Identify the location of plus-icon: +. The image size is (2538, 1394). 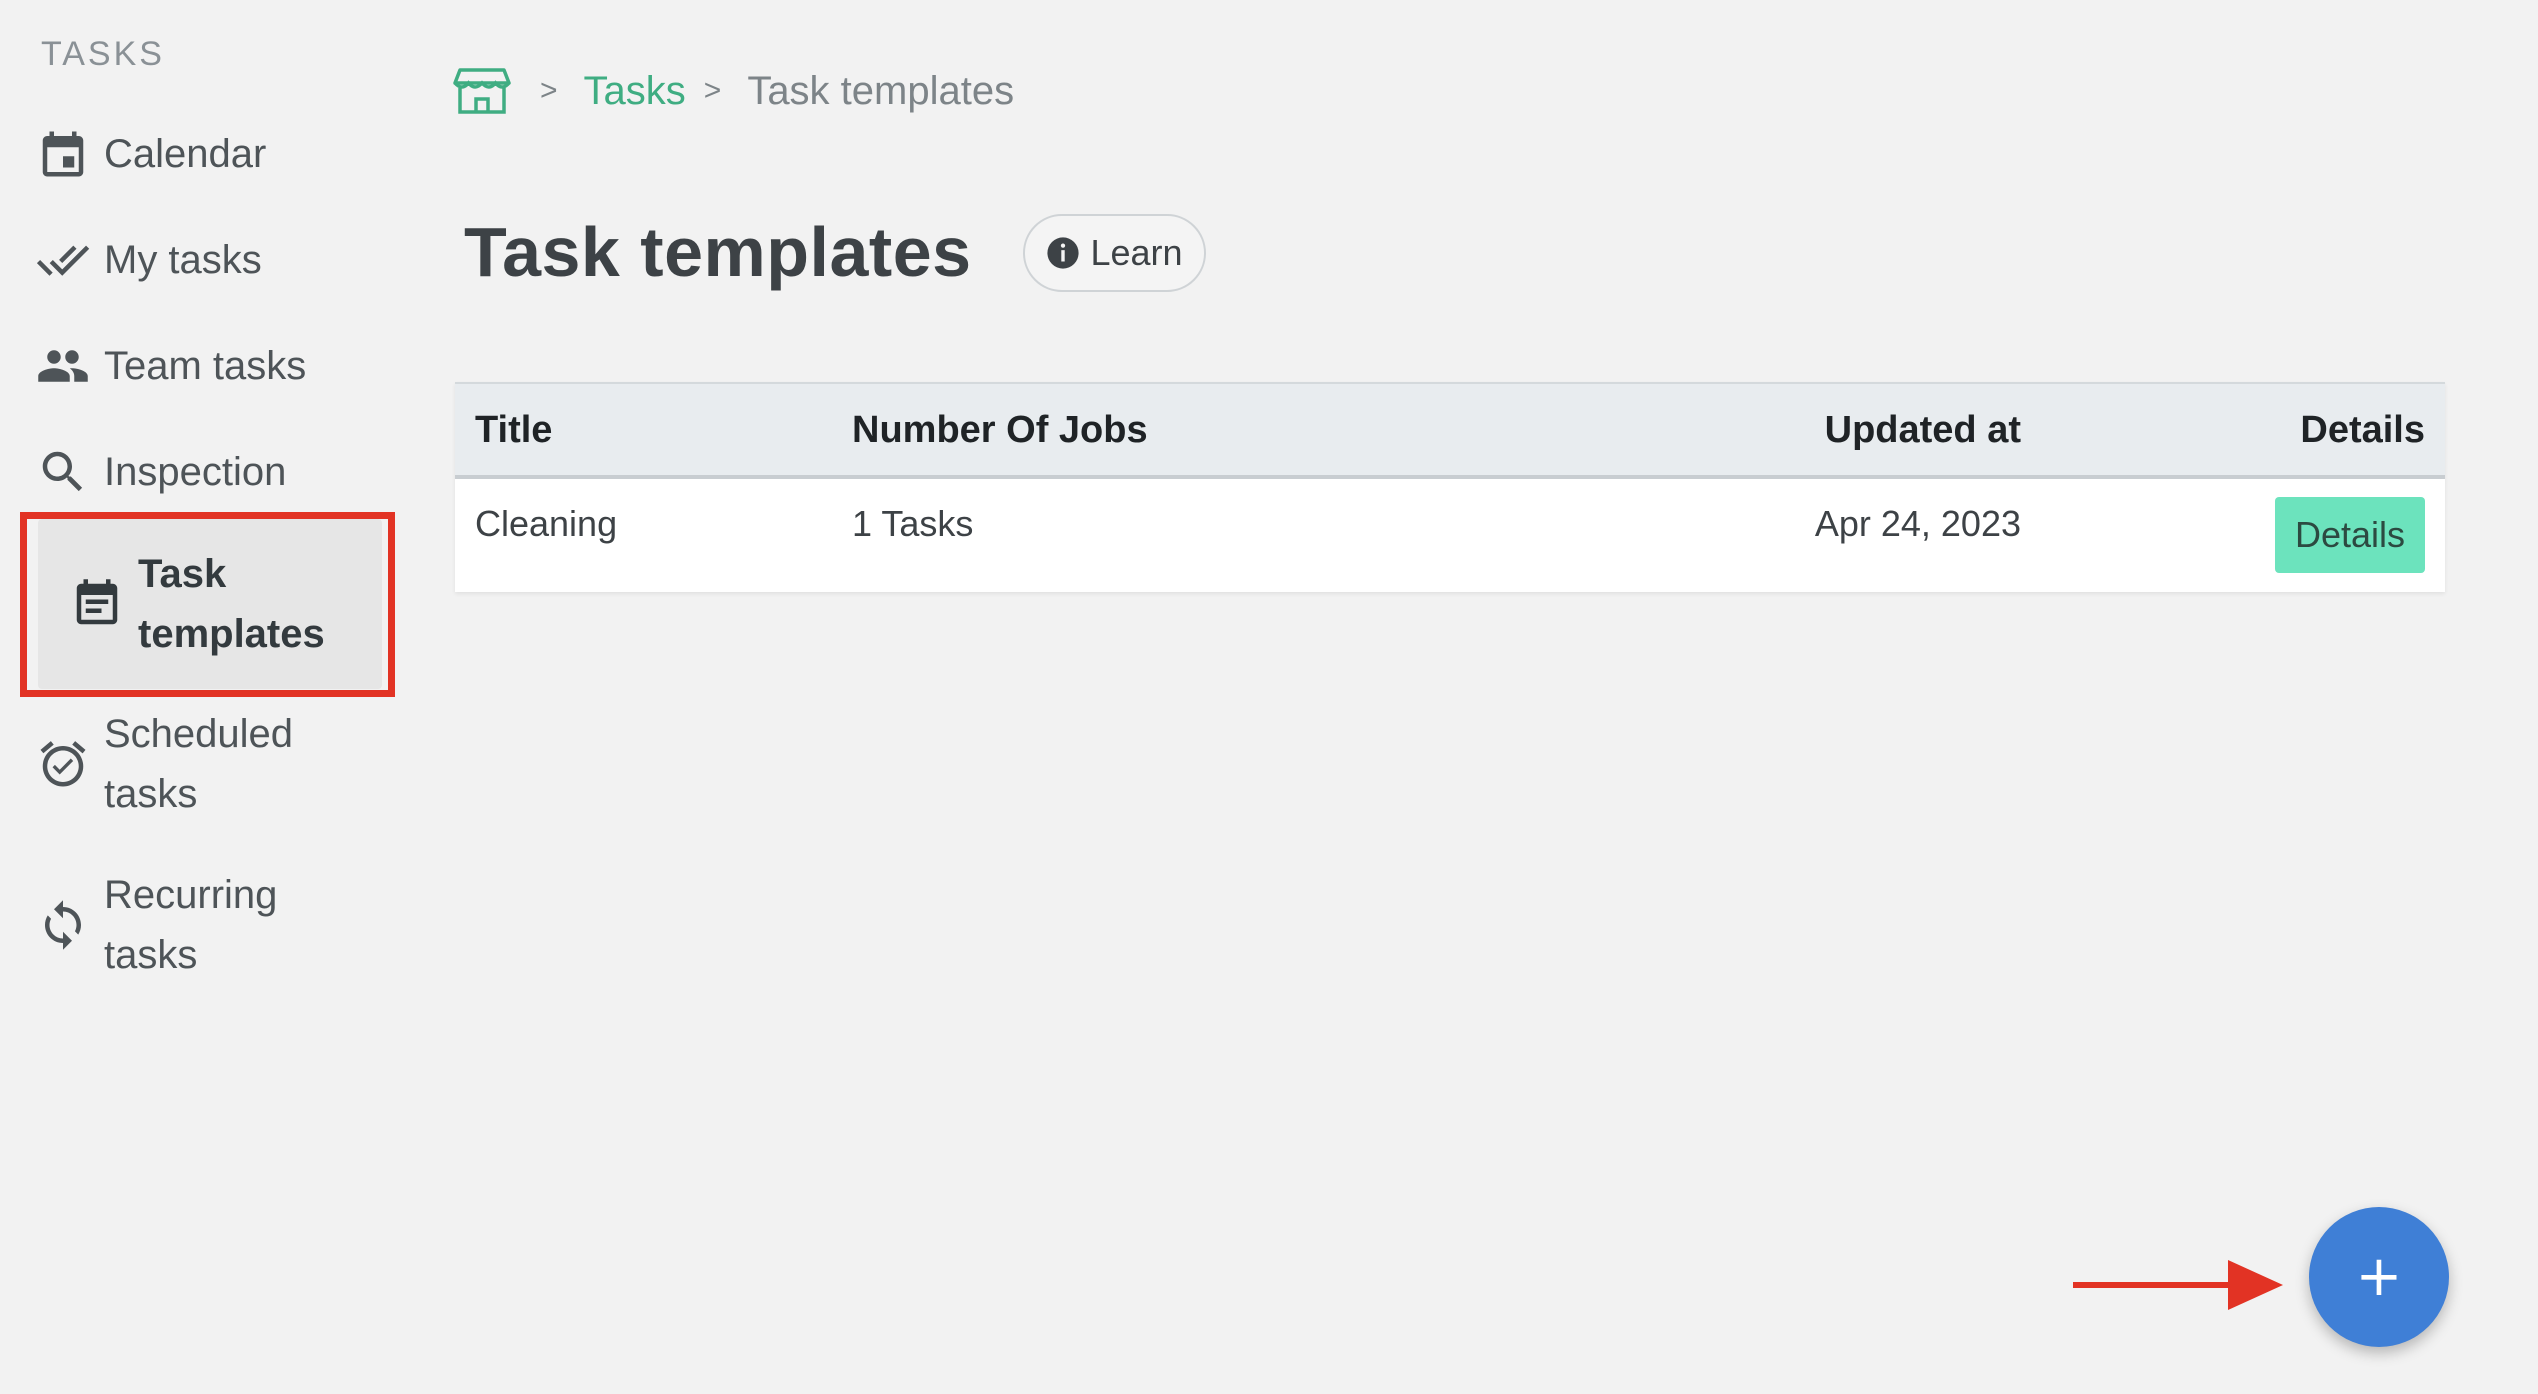
(2379, 1276).